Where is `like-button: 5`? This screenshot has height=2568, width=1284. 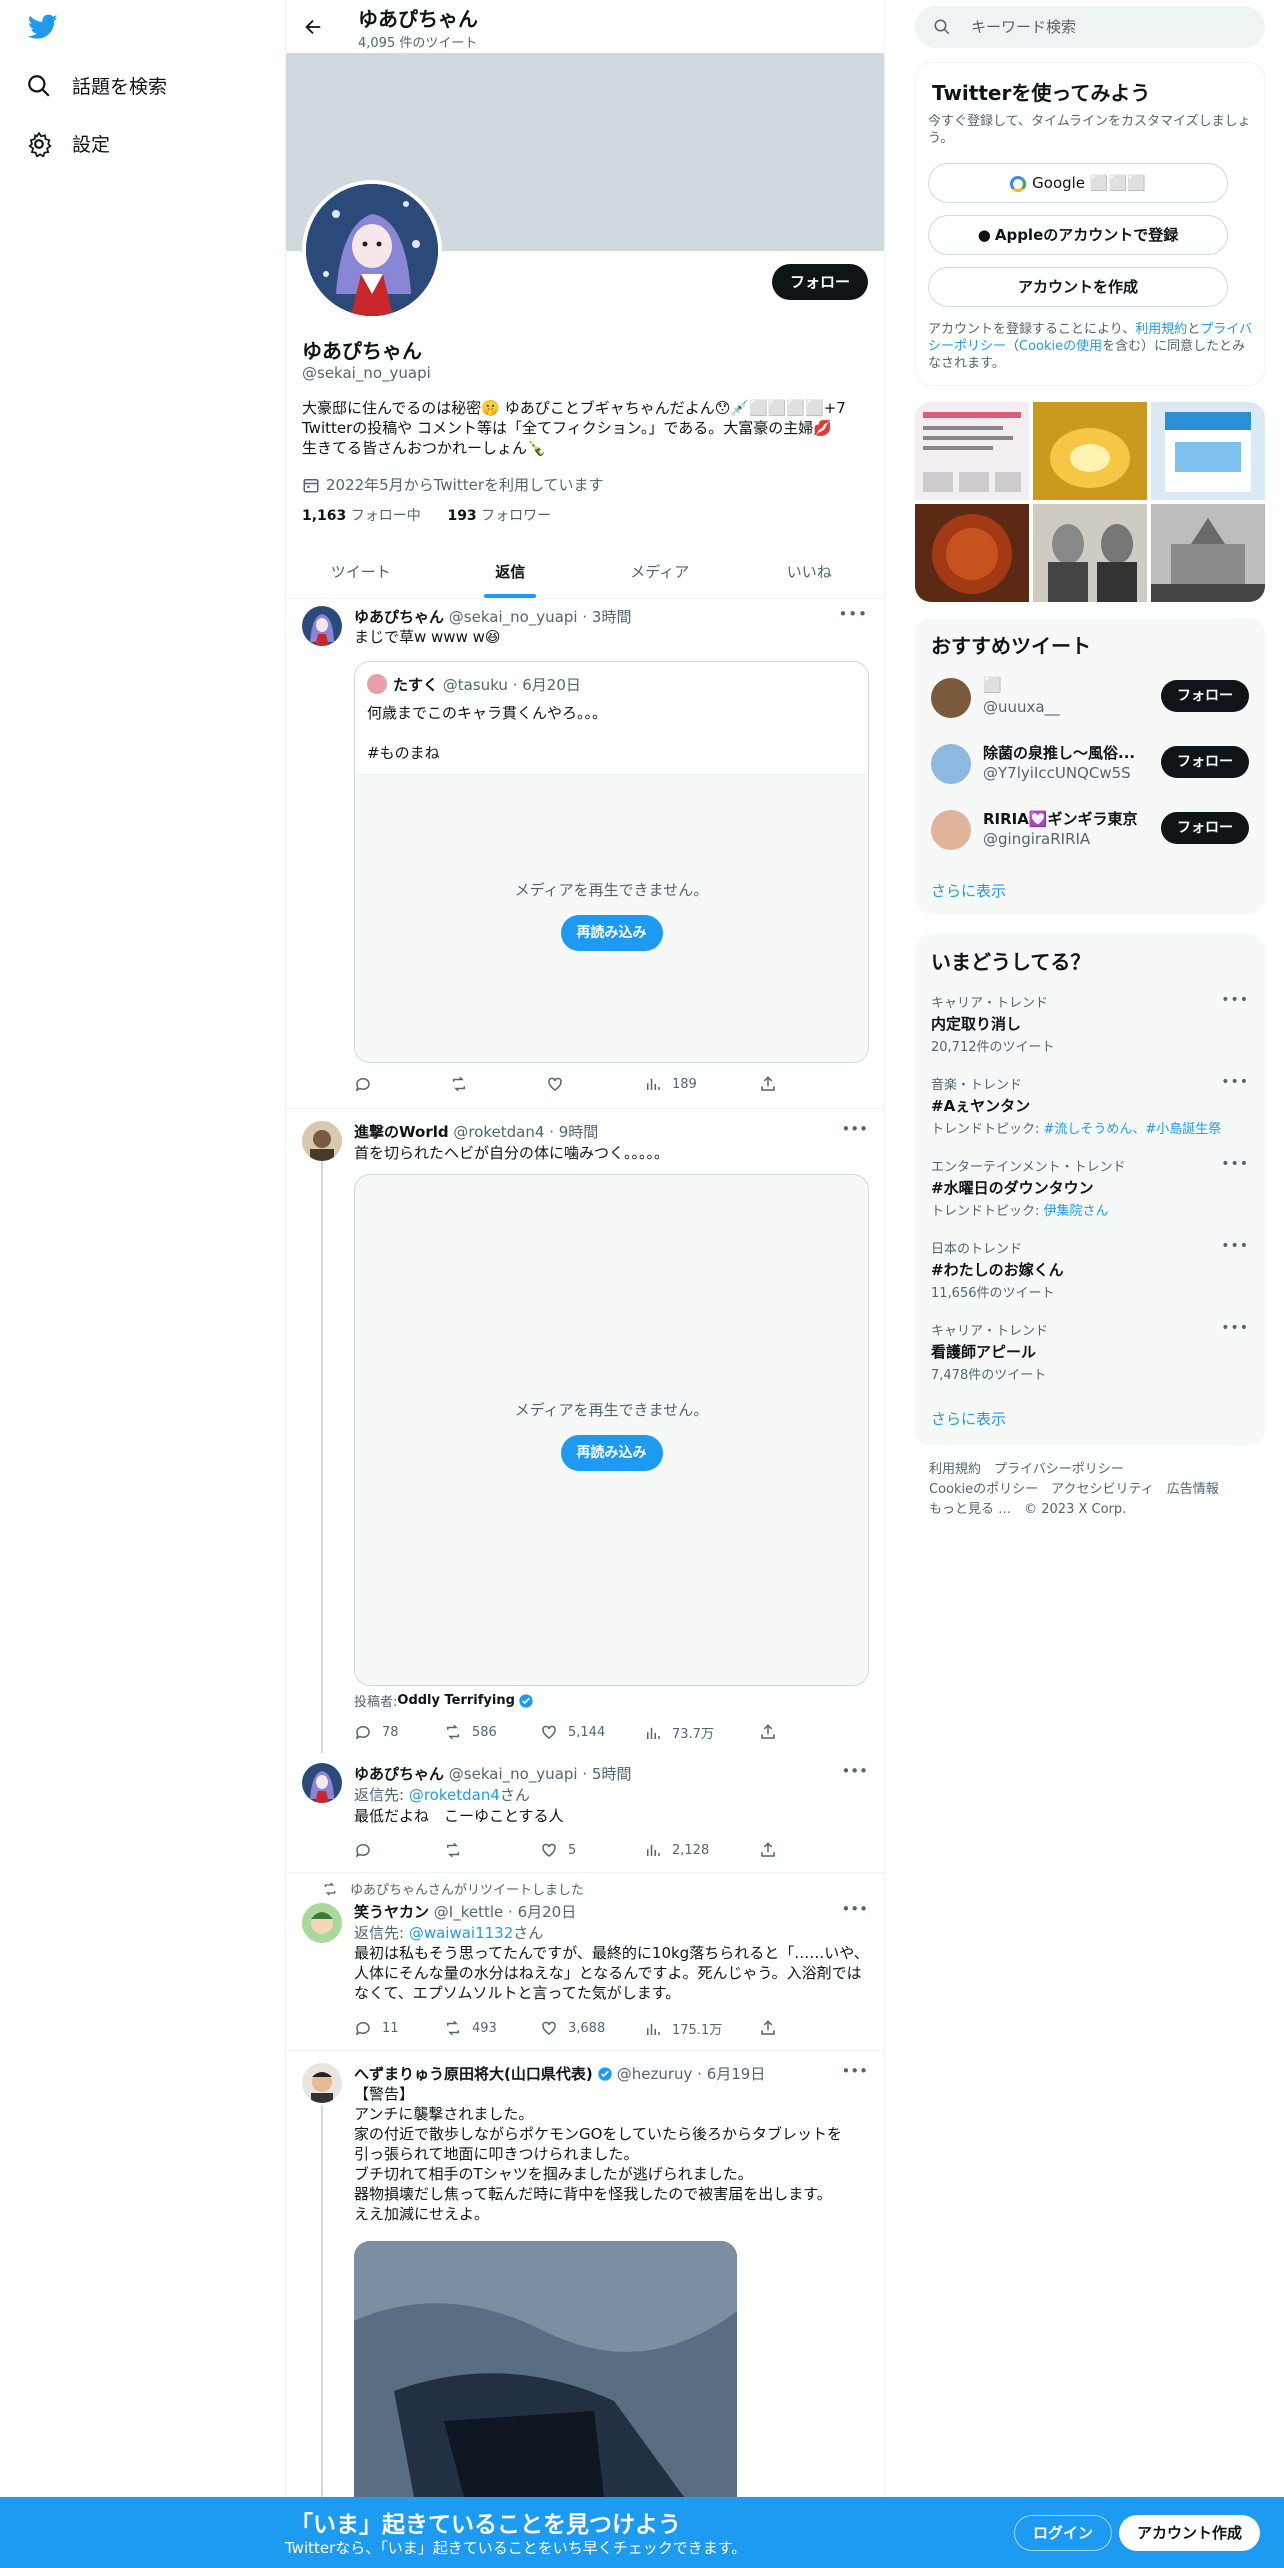
like-button: 5 is located at coordinates (558, 1850).